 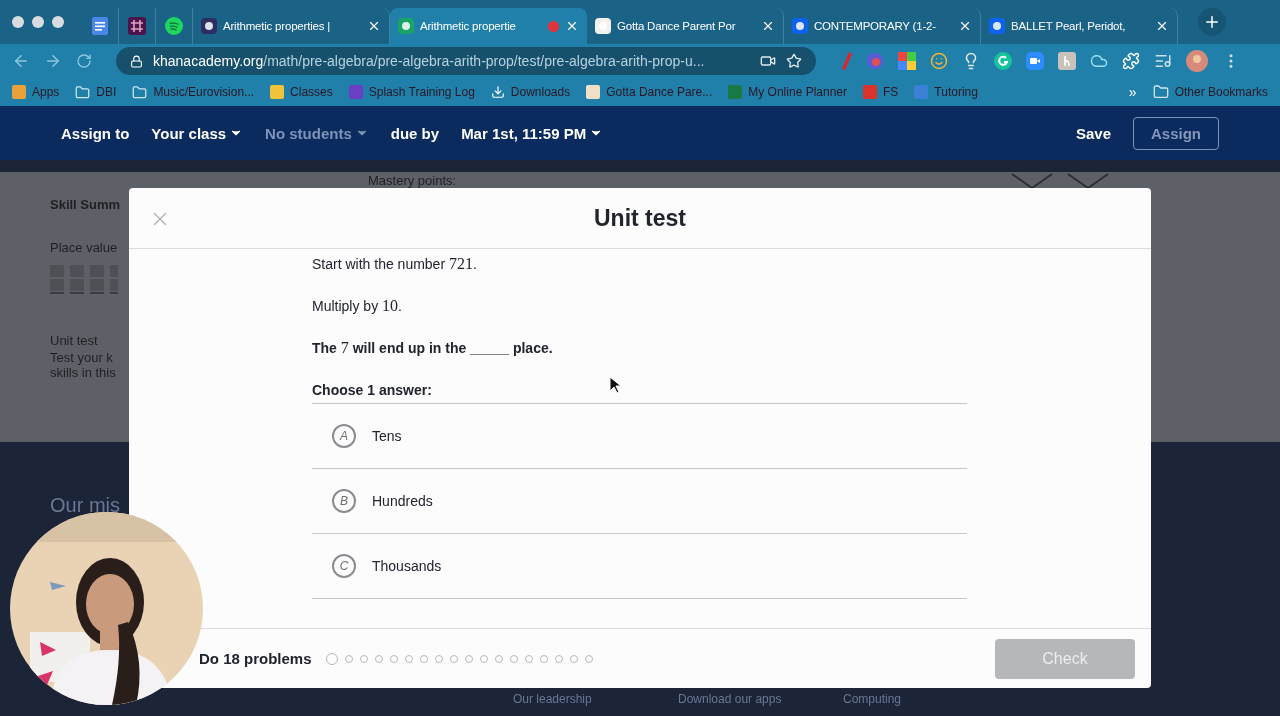 What do you see at coordinates (372, 390) in the screenshot?
I see `question-text: Choose 1 answer:` at bounding box center [372, 390].